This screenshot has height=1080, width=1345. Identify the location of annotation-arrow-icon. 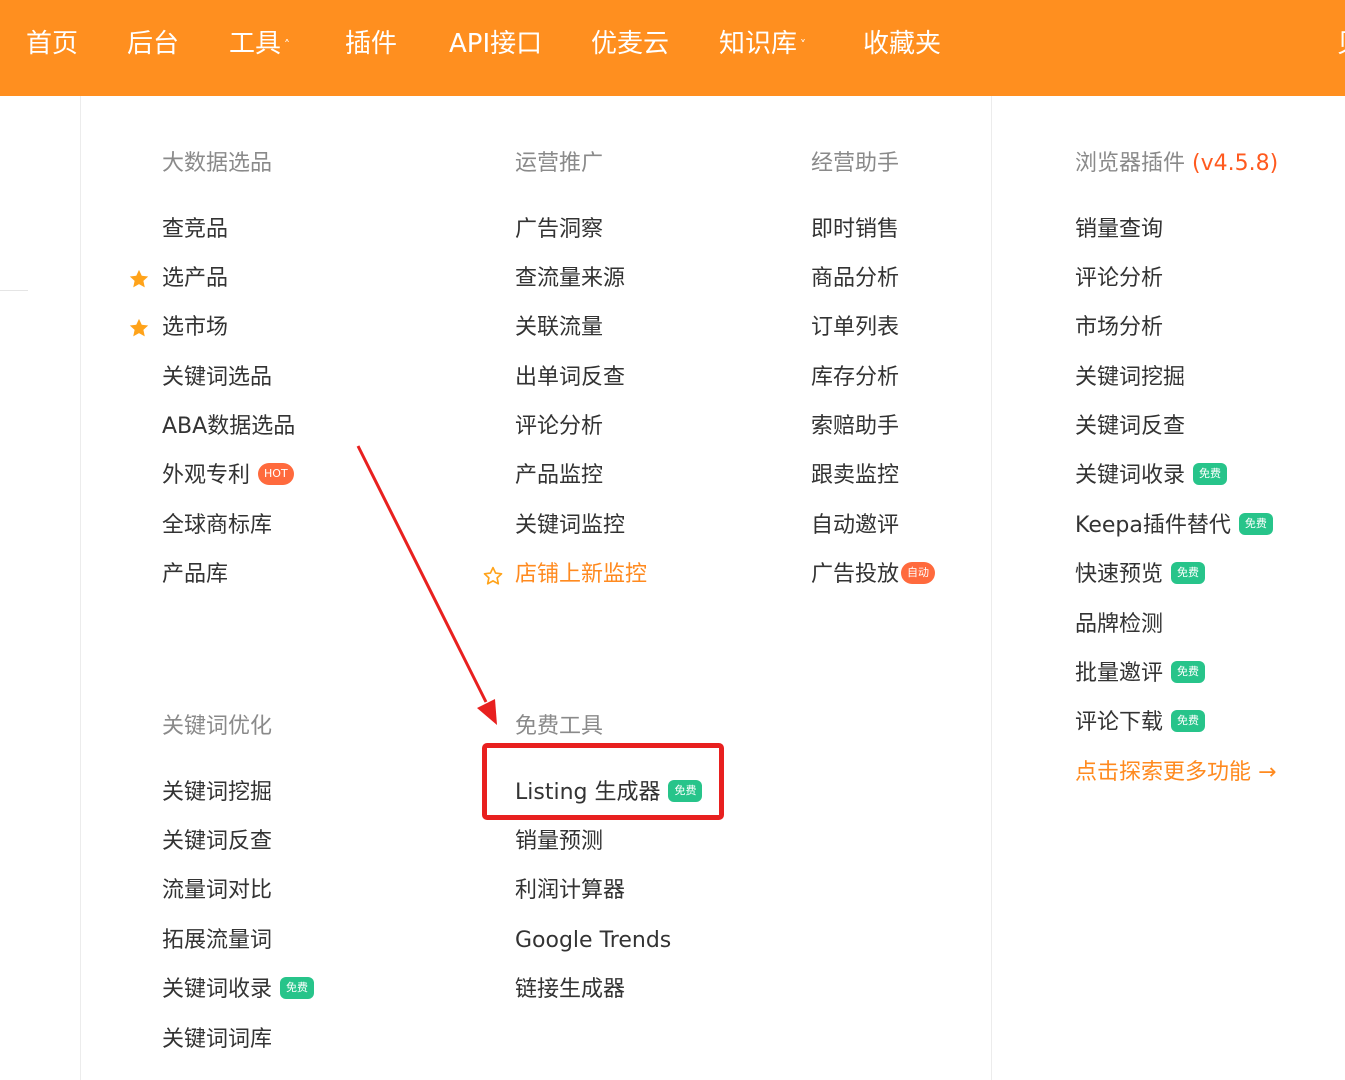
(426, 585).